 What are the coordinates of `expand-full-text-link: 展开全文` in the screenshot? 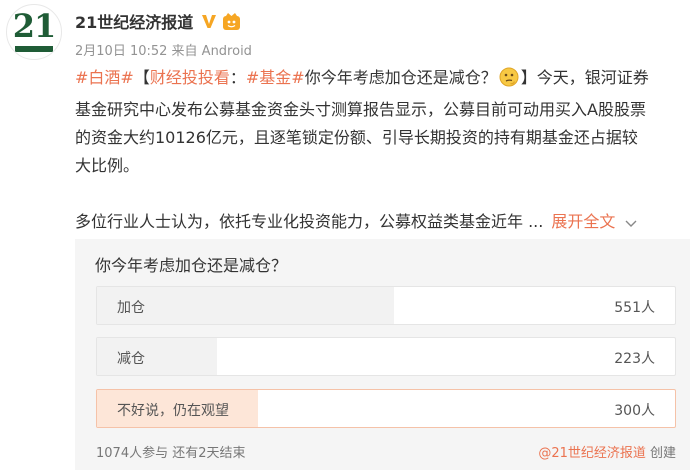 It's located at (583, 221).